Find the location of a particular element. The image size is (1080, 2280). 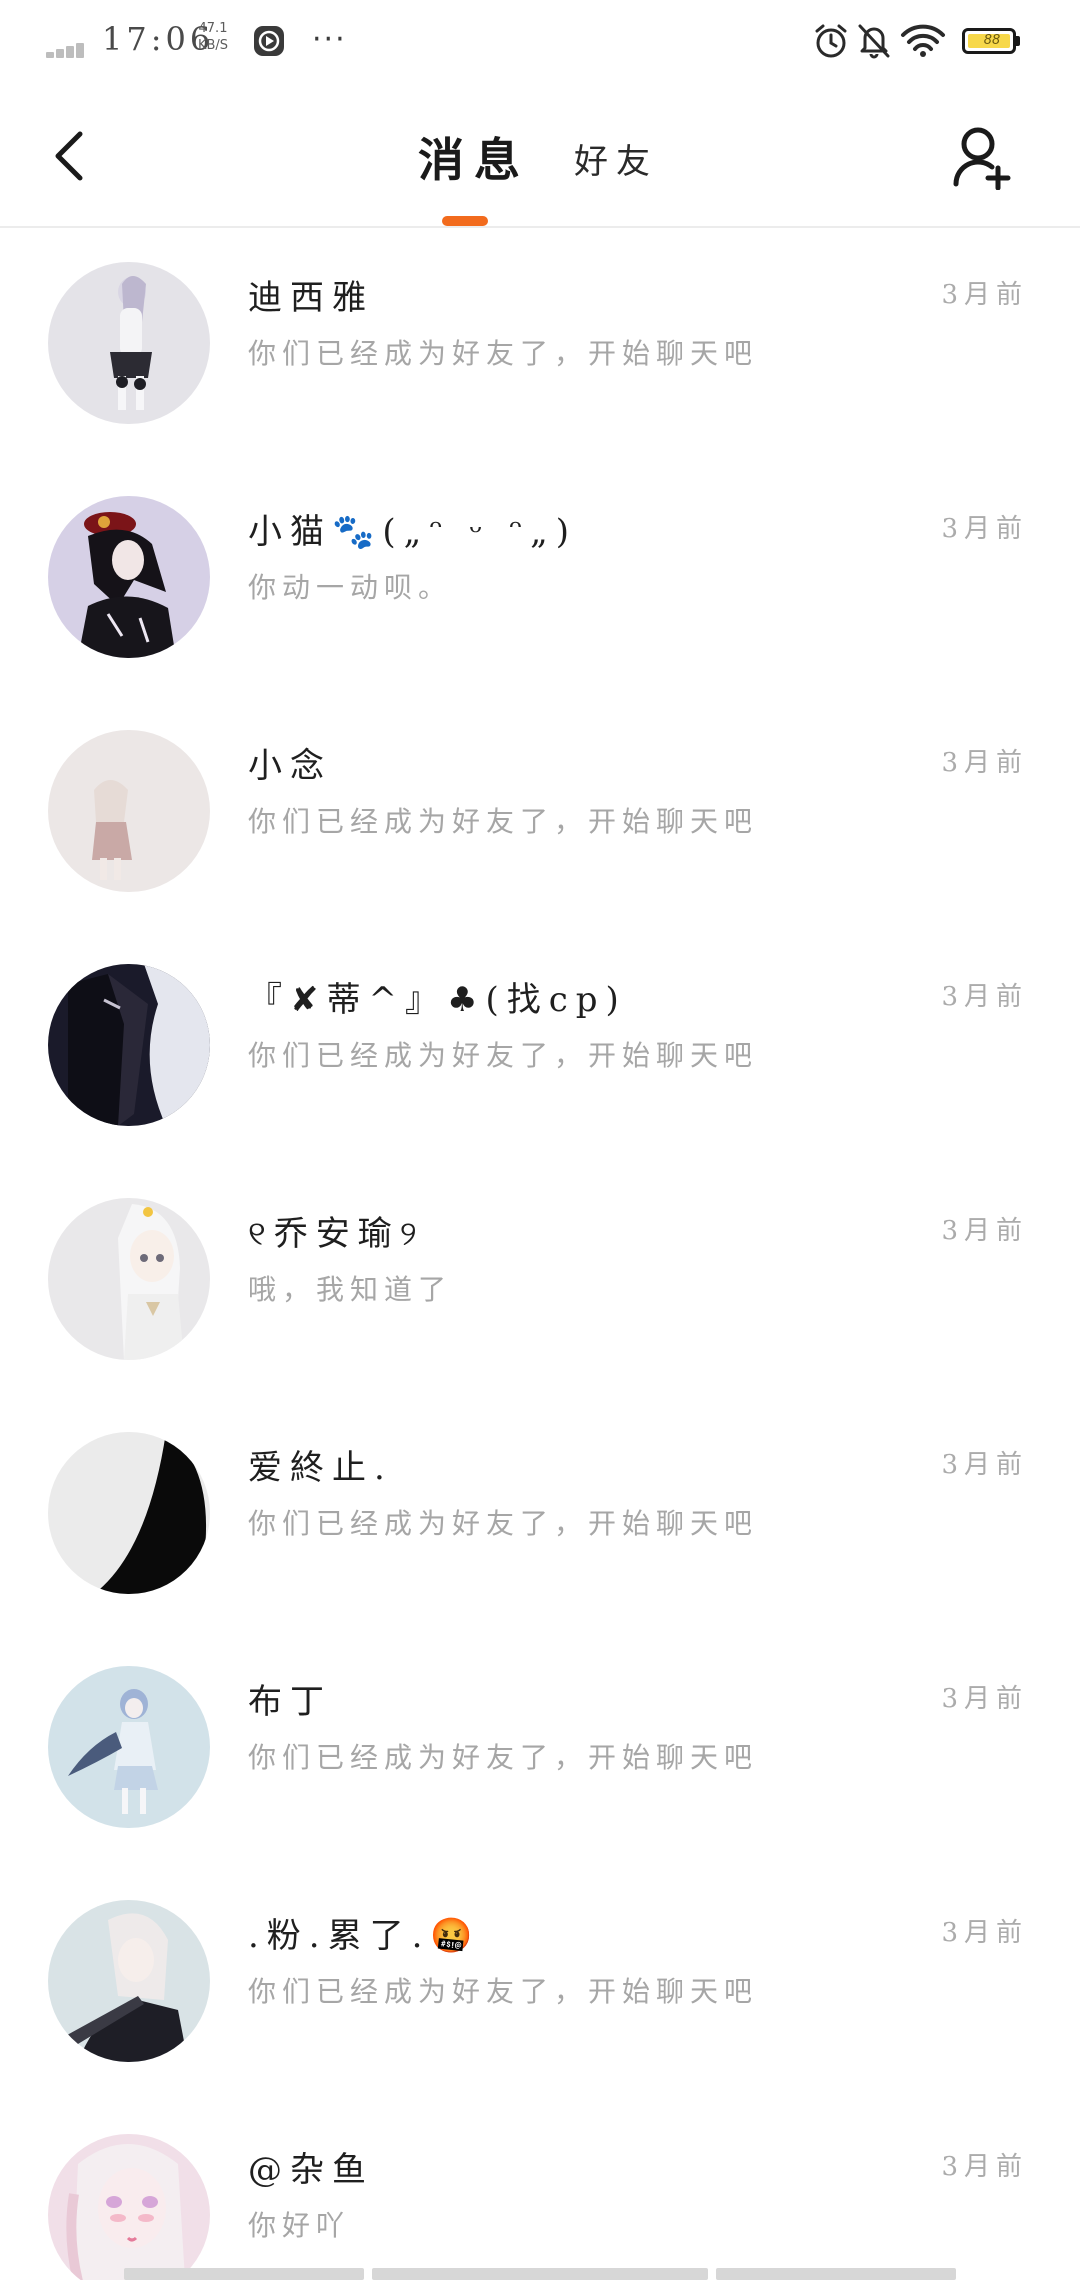

conversation-name: 『✘蒂^』♣(找cp) is located at coordinates (437, 1000).